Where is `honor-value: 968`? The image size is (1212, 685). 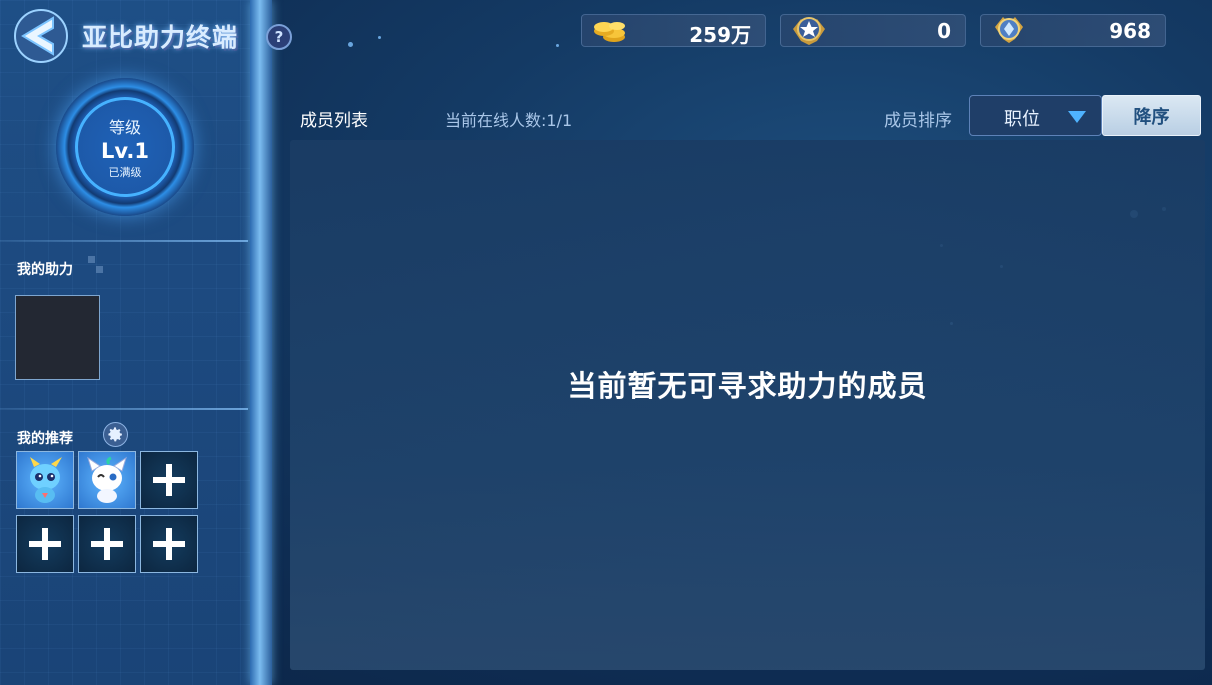 honor-value: 968 is located at coordinates (1130, 31).